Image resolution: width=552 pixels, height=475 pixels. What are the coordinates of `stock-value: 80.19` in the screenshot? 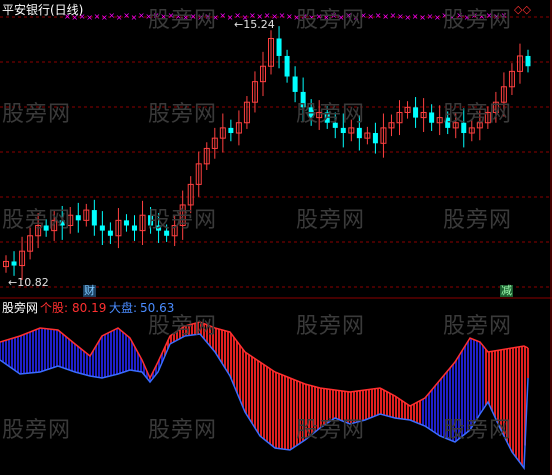 It's located at (89, 308).